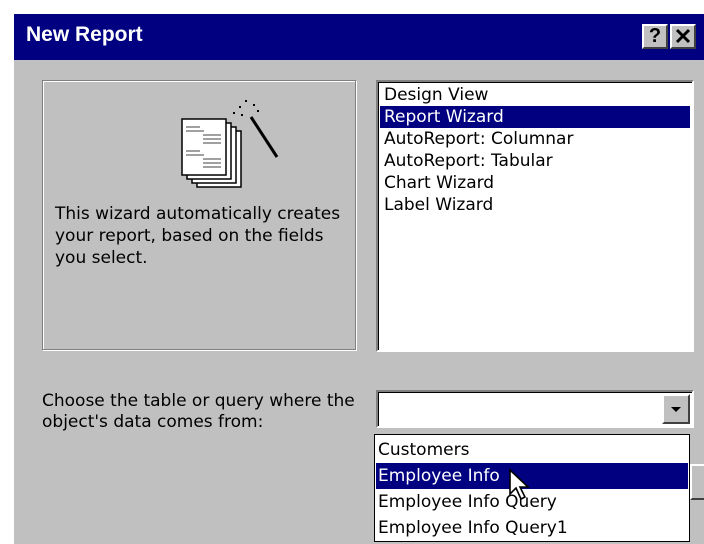 The width and height of the screenshot is (704, 544). Describe the element at coordinates (697, 482) in the screenshot. I see `partial-button-edge` at that location.